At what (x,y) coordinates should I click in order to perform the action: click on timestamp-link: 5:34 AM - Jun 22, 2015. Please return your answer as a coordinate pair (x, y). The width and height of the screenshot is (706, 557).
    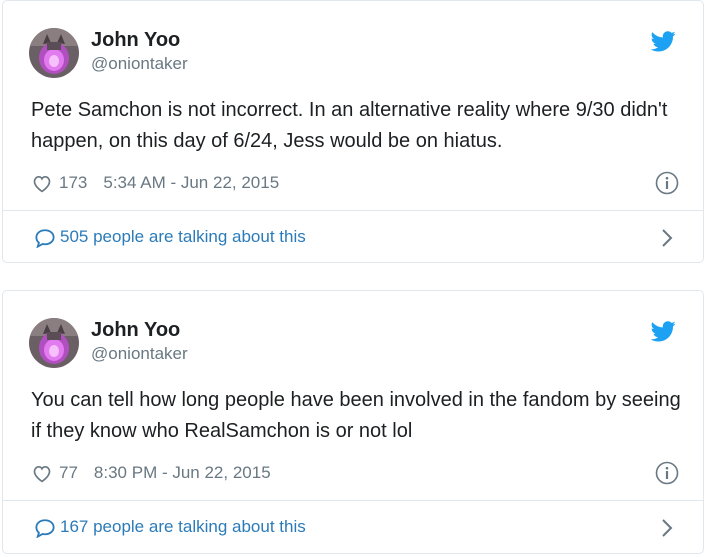
    Looking at the image, I should click on (191, 183).